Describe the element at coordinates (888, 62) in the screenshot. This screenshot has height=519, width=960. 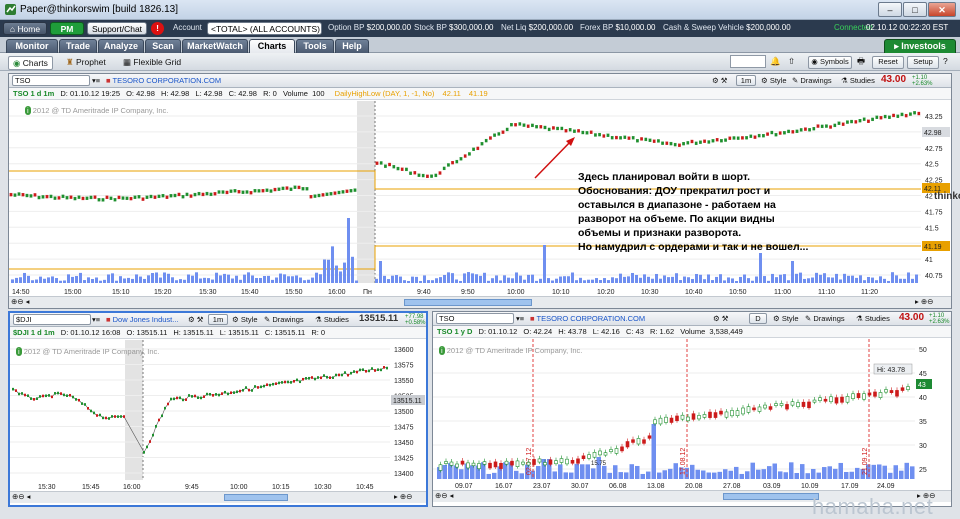
I see `reset-button: Reset` at that location.